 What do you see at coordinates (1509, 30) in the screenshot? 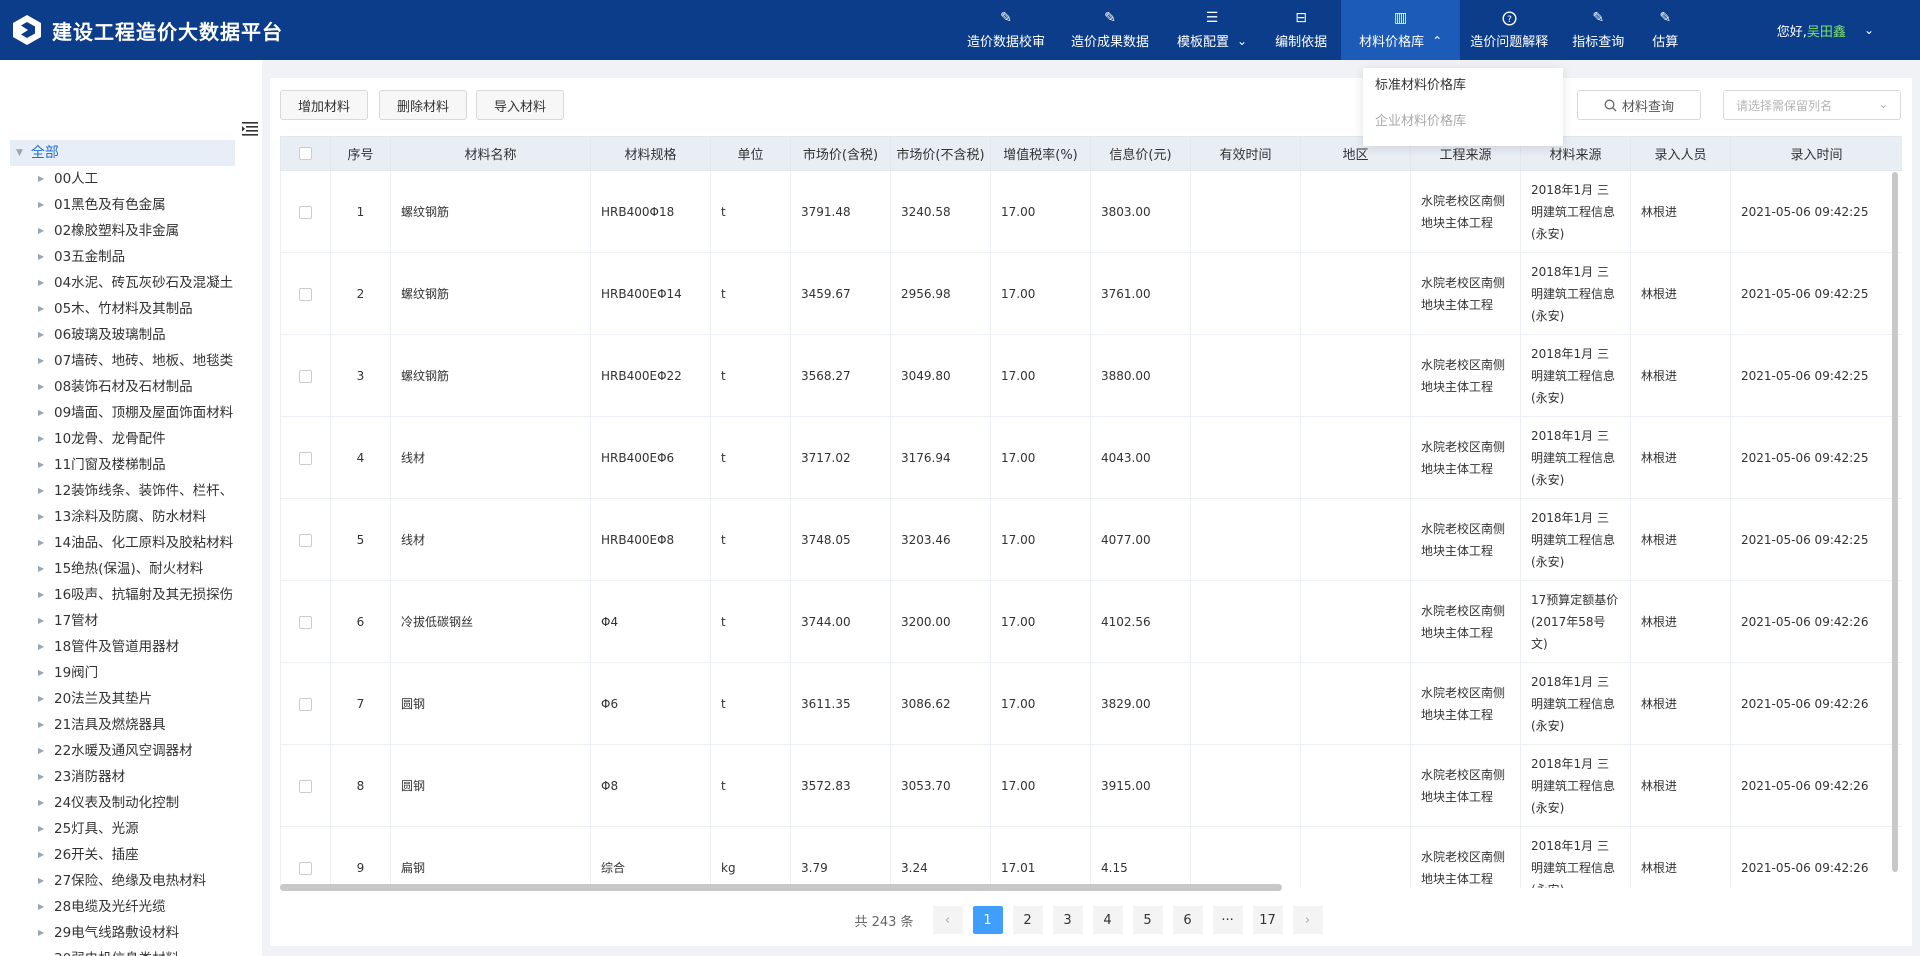
I see `nav-item-5: ? 造价问题解释` at bounding box center [1509, 30].